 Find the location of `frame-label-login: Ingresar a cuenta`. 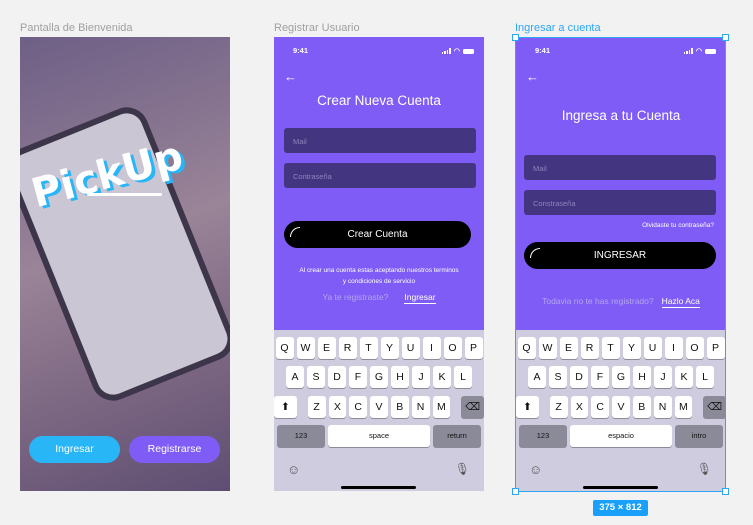

frame-label-login: Ingresar a cuenta is located at coordinates (558, 28).